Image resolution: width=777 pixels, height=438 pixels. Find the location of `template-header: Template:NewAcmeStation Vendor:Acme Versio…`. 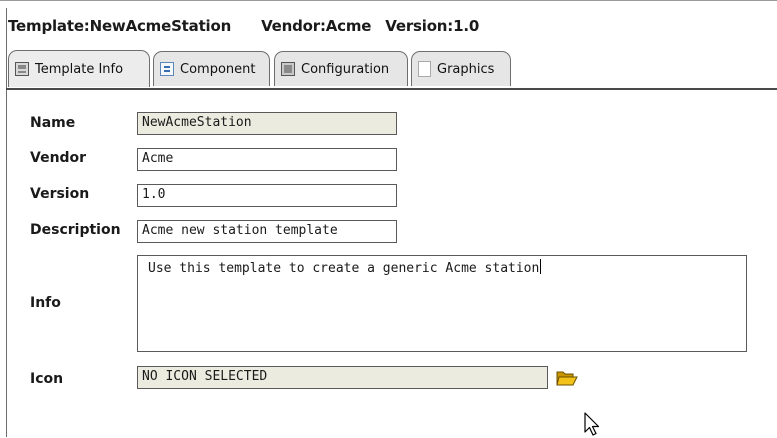

template-header: Template:NewAcmeStation Vendor:Acme Versio… is located at coordinates (243, 28).